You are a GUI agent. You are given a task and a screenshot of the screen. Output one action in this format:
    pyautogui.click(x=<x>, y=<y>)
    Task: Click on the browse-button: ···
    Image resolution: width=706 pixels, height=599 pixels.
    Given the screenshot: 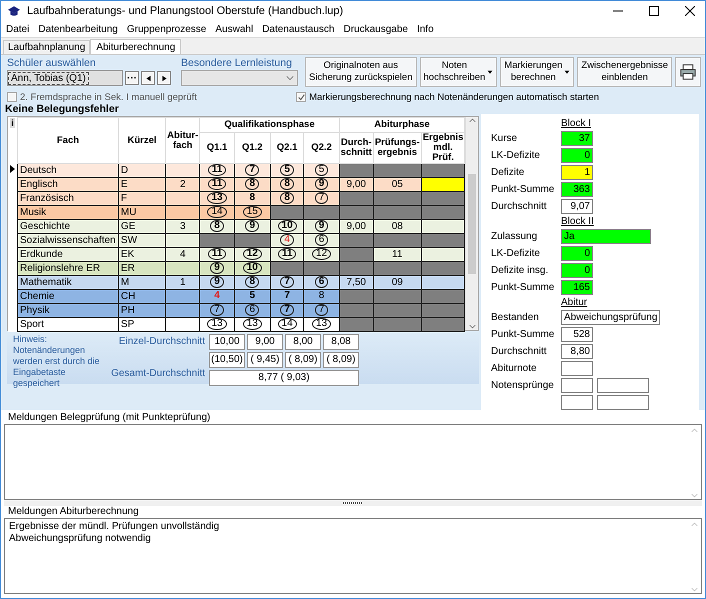 What is the action you would take?
    pyautogui.click(x=132, y=78)
    